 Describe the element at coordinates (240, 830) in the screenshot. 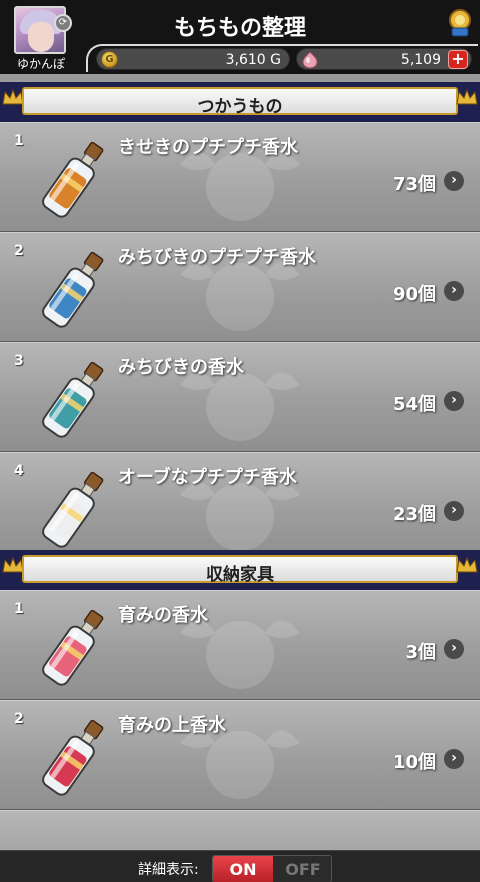

I see `empty-row` at that location.